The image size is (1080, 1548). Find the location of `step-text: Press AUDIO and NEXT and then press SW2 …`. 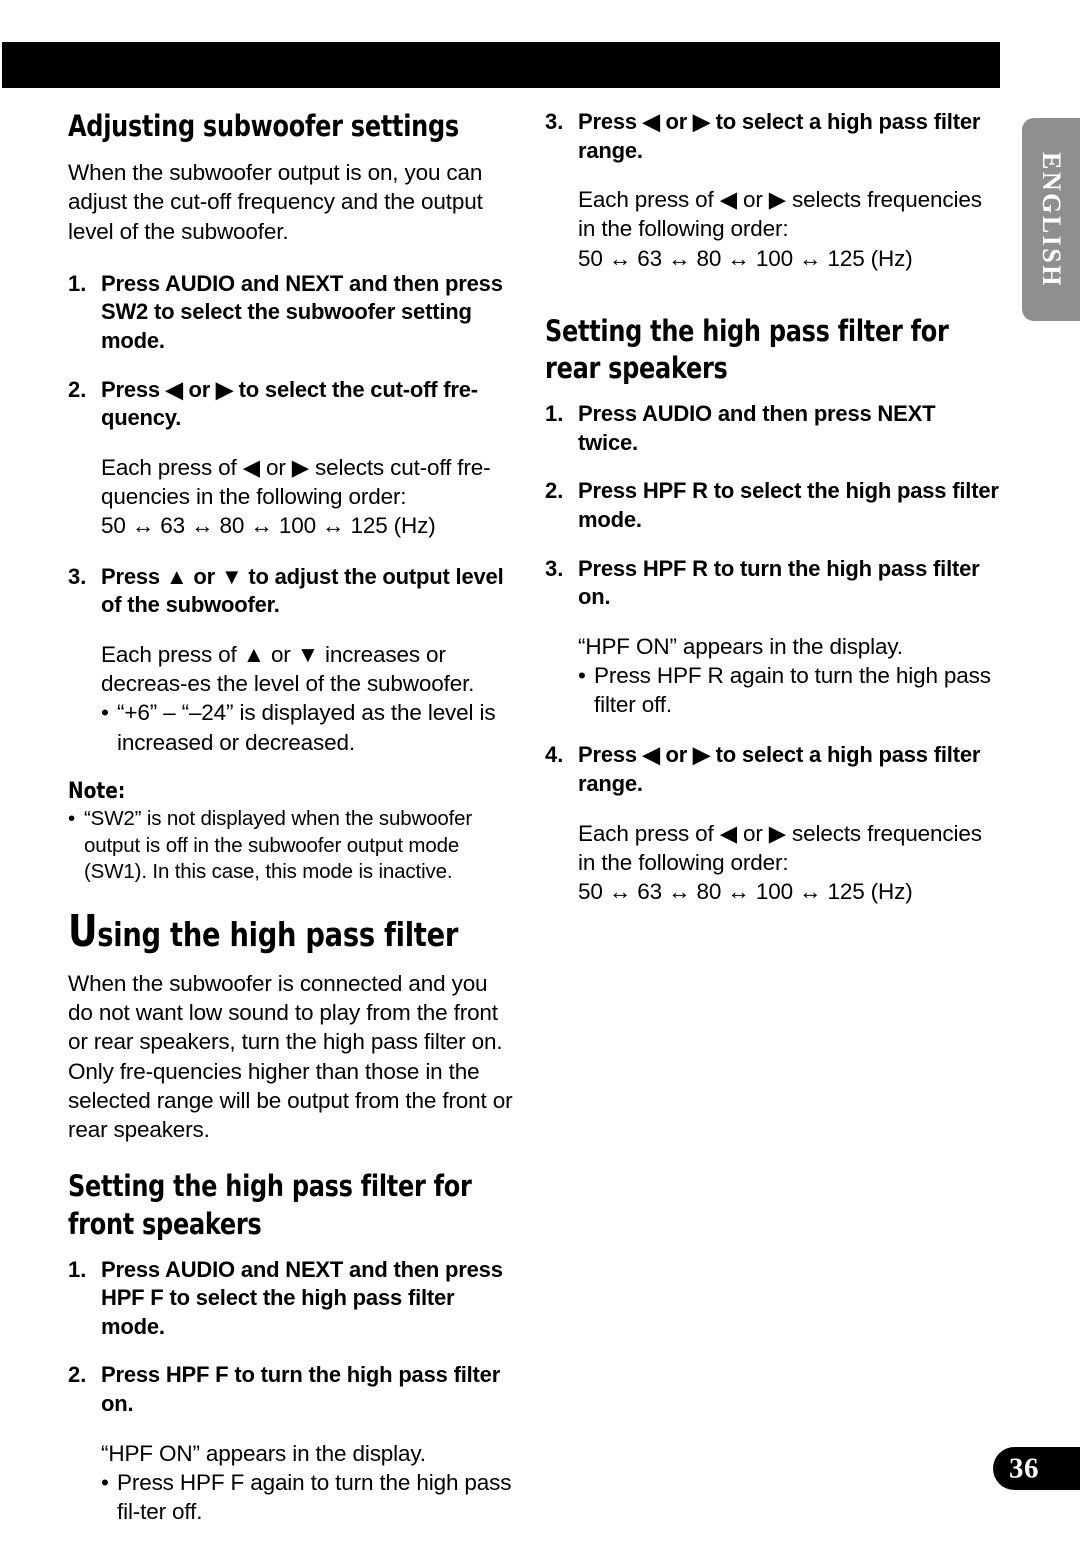

step-text: Press AUDIO and NEXT and then press SW2 … is located at coordinates (302, 312).